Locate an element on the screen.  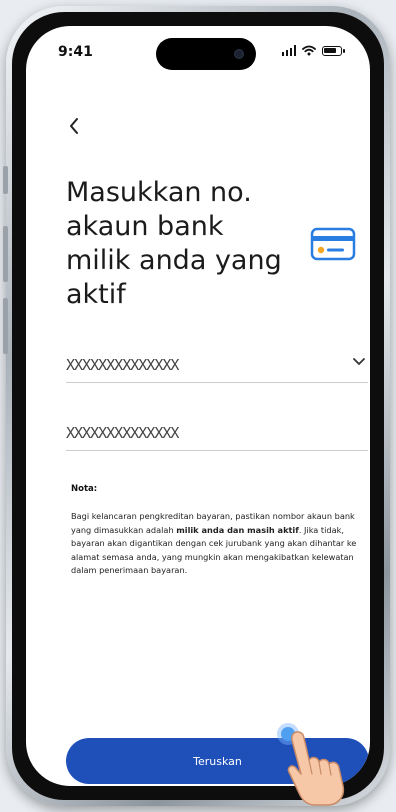
status-time: 9:41 is located at coordinates (75, 52).